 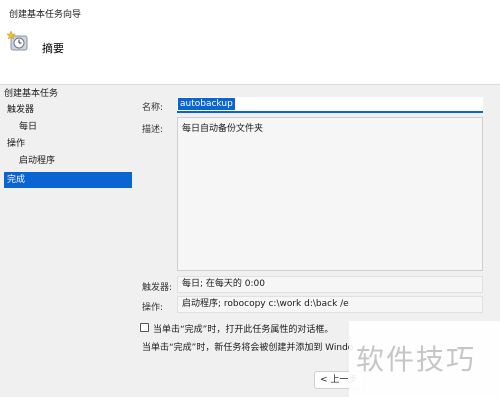 I want to click on step-create-basic-task: 创建基本任务, so click(x=68, y=94).